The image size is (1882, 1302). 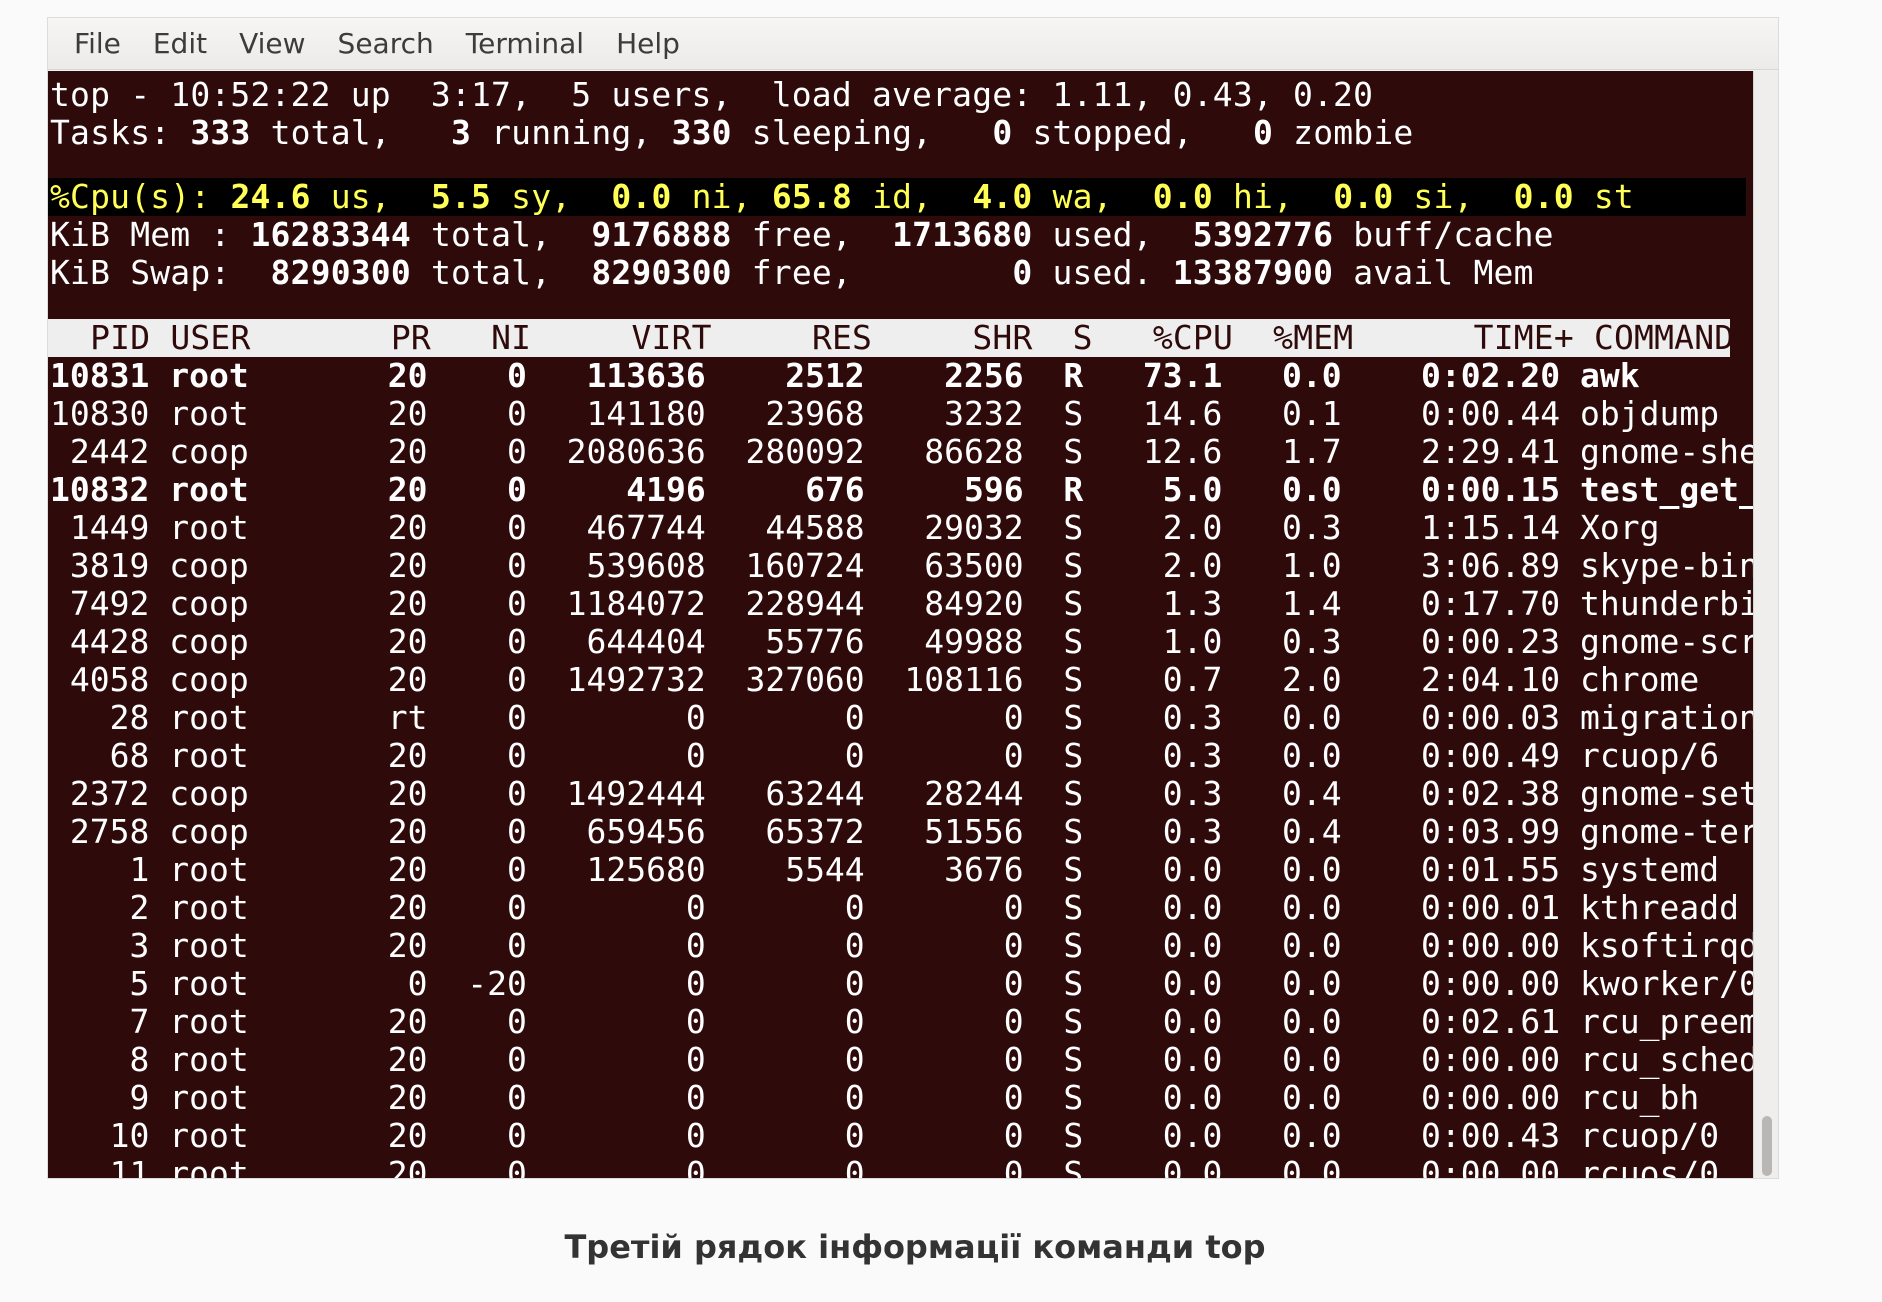 I want to click on cell-virt: 1492732, so click(x=626, y=679).